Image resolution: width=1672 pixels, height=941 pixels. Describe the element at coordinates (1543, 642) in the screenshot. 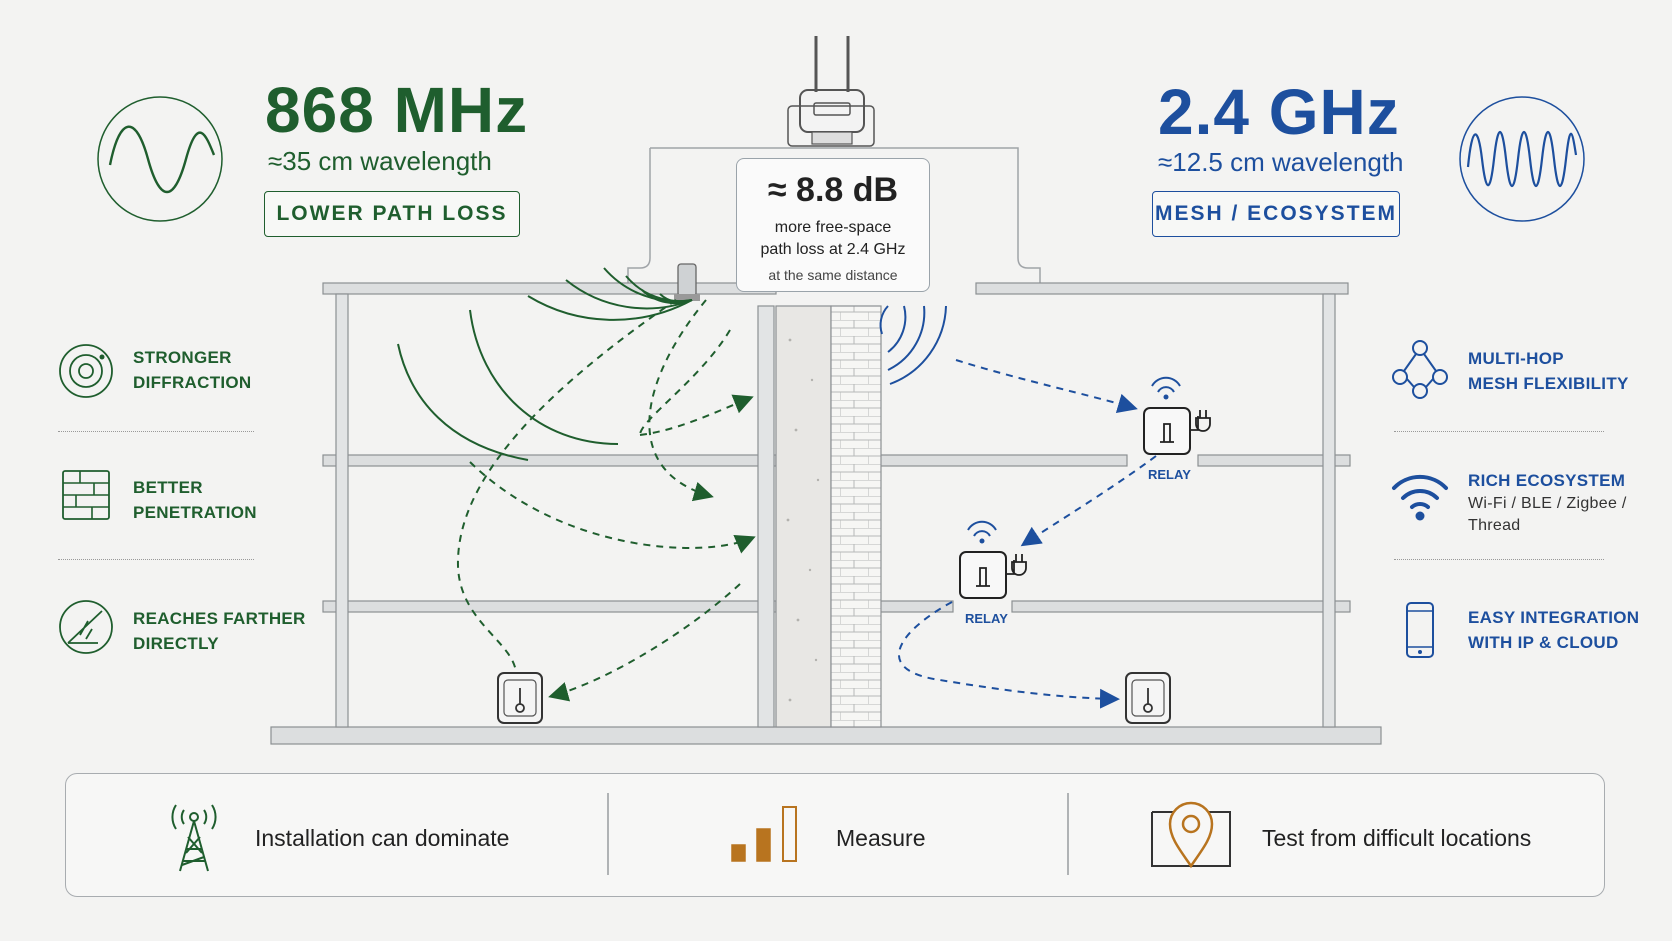

I see `feature-integration-line2: WITH IP & CLOUD` at that location.